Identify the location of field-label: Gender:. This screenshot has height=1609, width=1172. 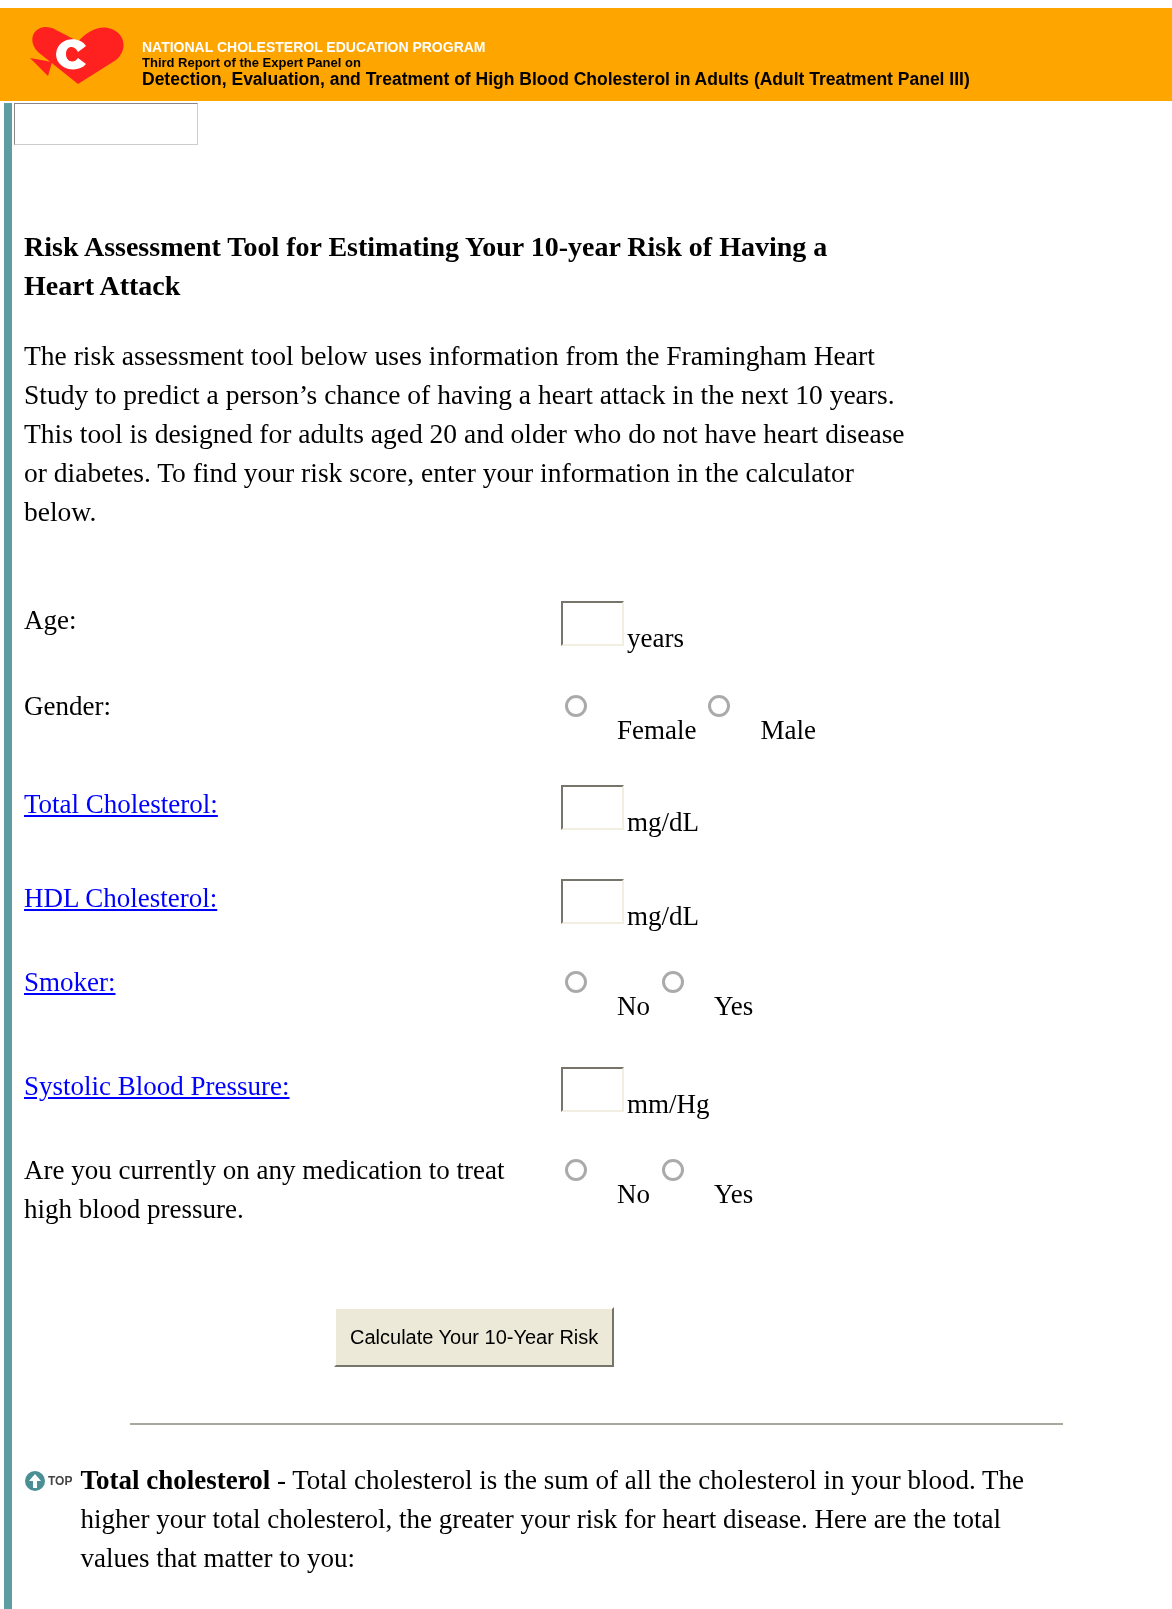
(67, 706).